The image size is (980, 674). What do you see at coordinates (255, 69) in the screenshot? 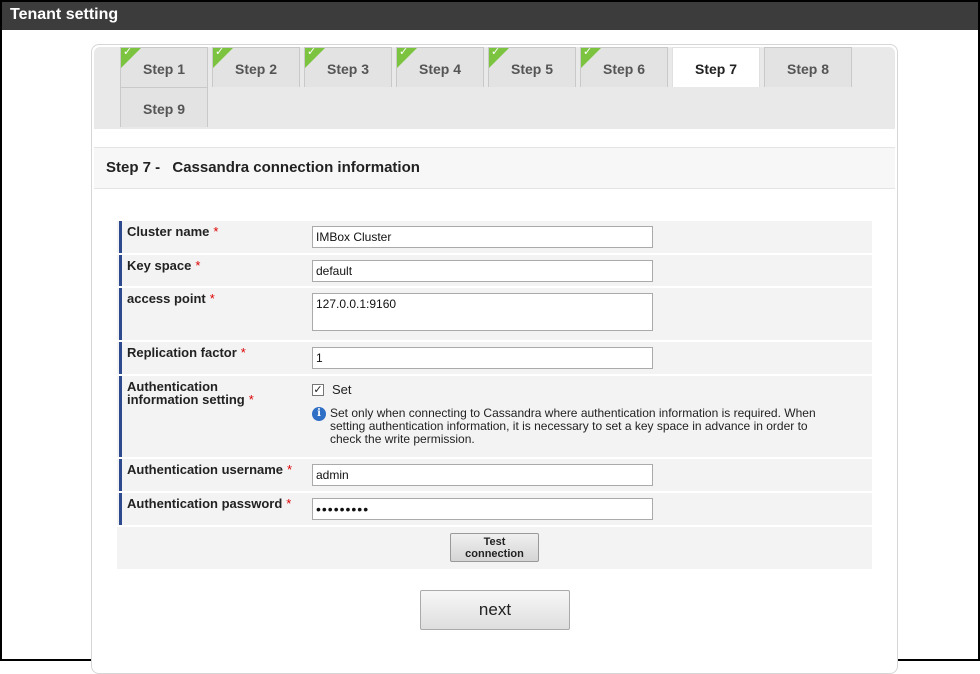
I see `tab-label: Step 2` at bounding box center [255, 69].